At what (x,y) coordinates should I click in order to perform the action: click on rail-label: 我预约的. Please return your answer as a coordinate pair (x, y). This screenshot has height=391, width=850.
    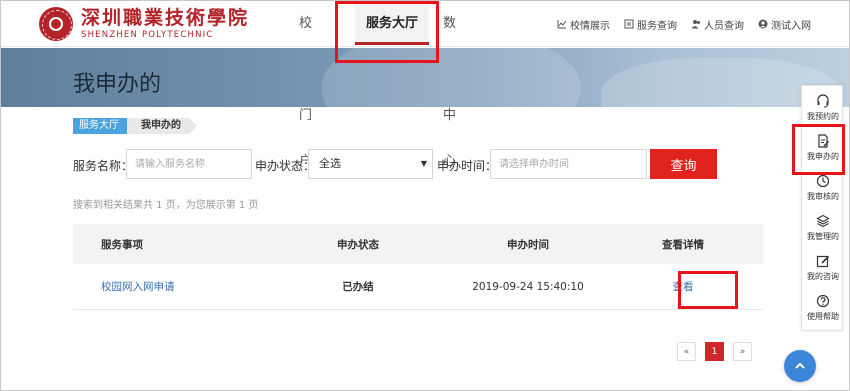
    Looking at the image, I should click on (823, 116).